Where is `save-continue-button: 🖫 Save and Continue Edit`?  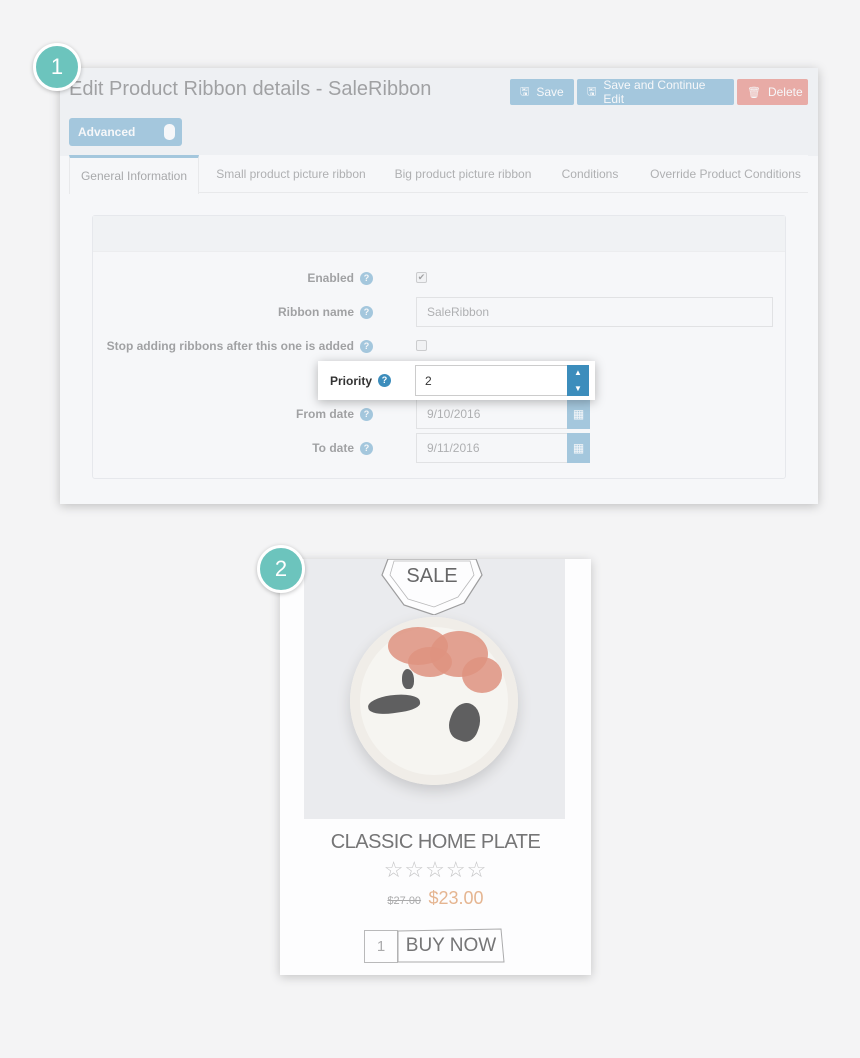
save-continue-button: 🖫 Save and Continue Edit is located at coordinates (655, 92).